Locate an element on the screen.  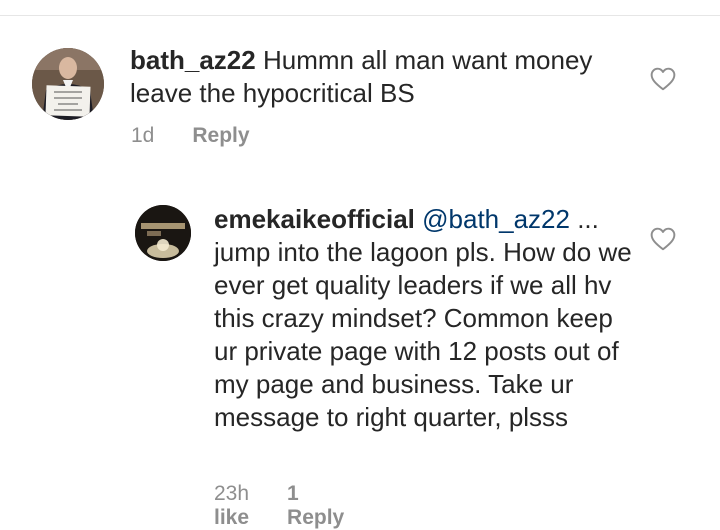
timestamp: 23h is located at coordinates (232, 493).